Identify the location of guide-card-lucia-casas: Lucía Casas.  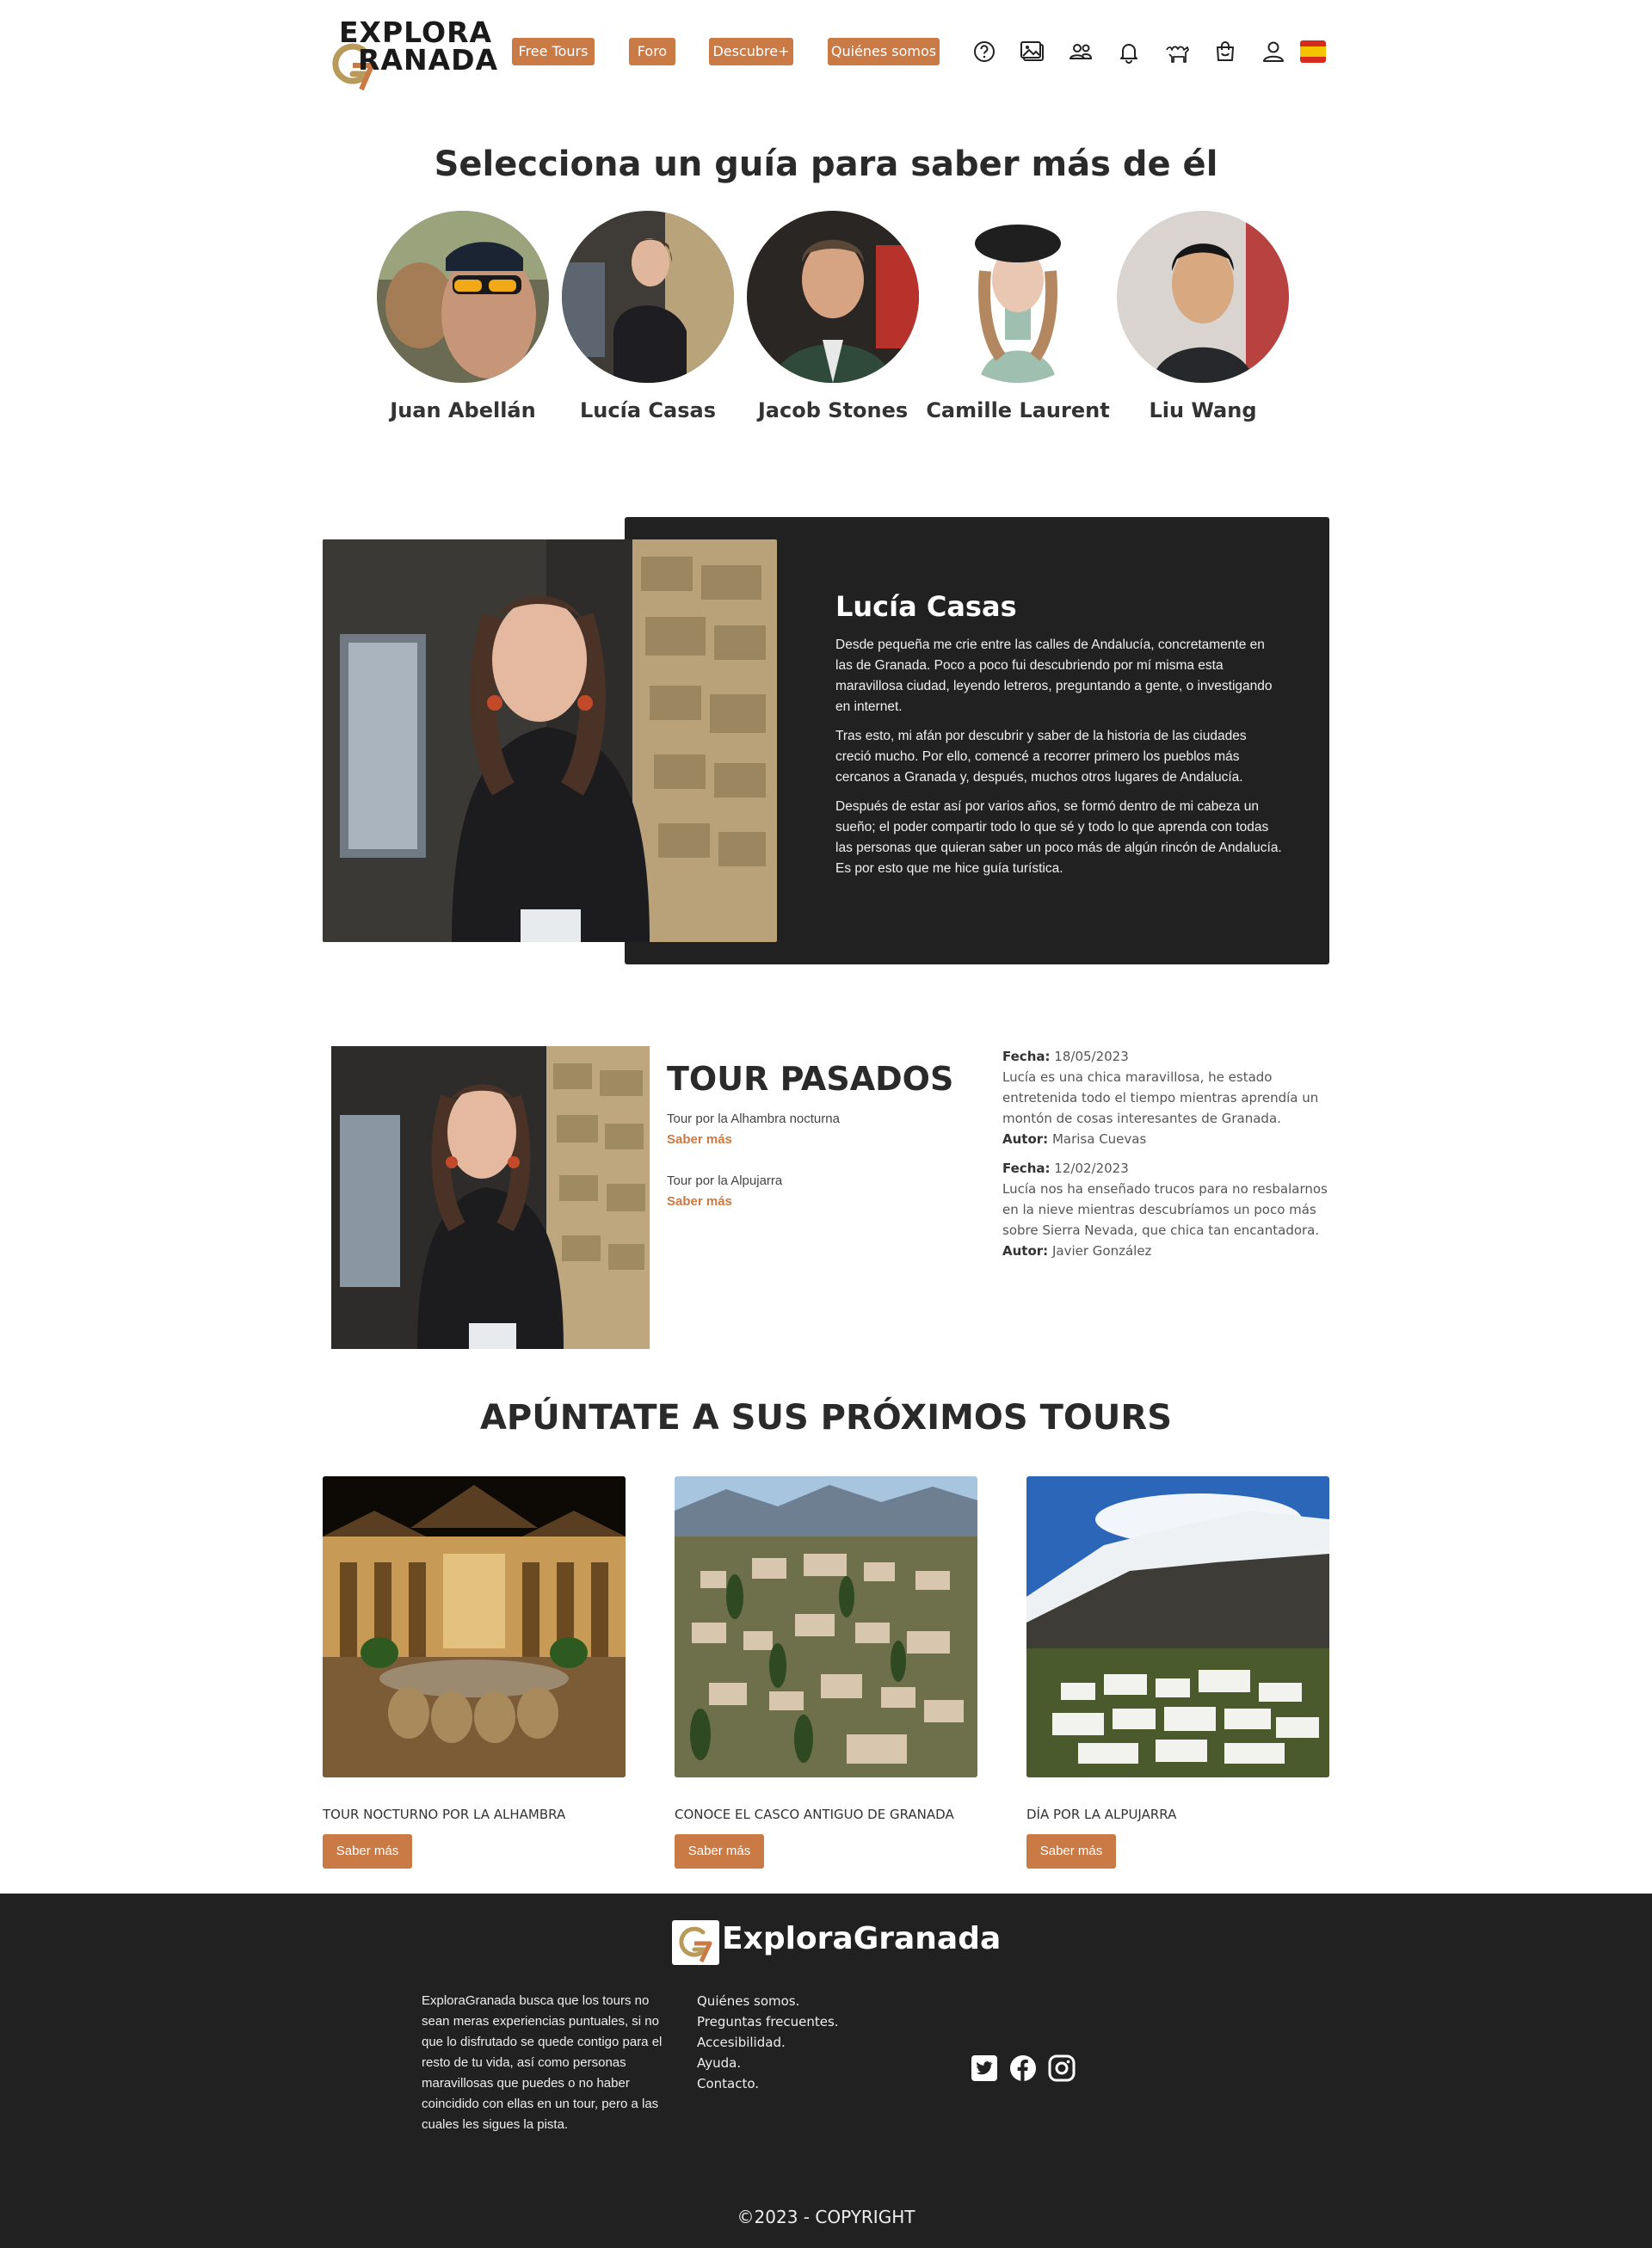
(648, 322).